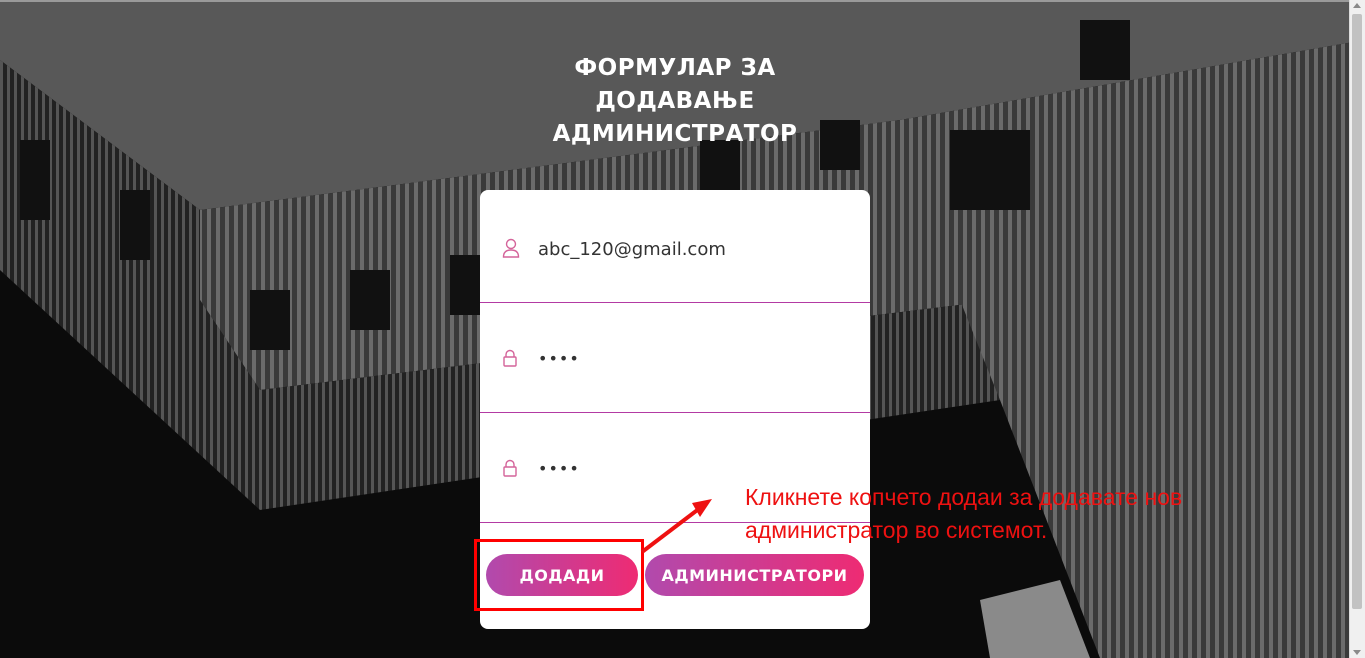 The height and width of the screenshot is (658, 1365). Describe the element at coordinates (754, 575) in the screenshot. I see `administrators-button: АДМИНИСТРАТОРИ` at that location.